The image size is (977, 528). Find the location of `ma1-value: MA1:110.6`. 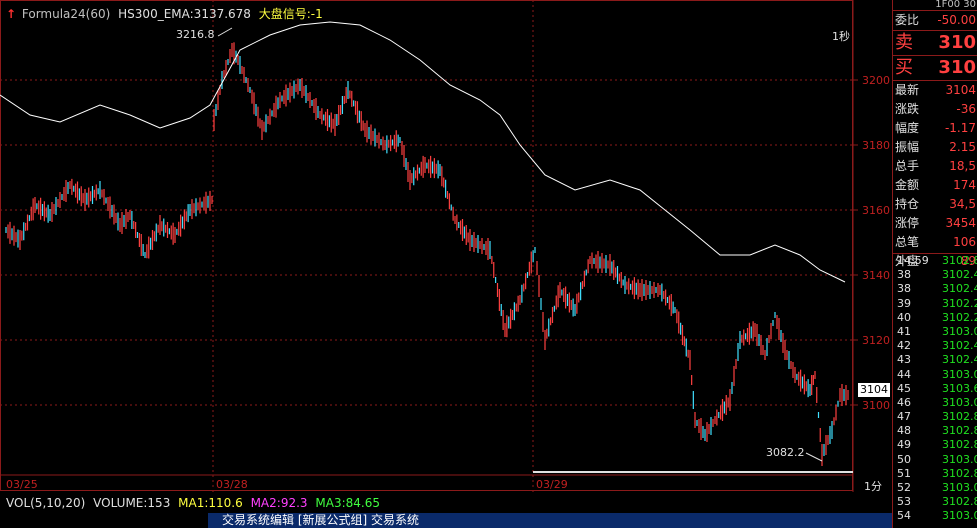

ma1-value: MA1:110.6 is located at coordinates (210, 503).